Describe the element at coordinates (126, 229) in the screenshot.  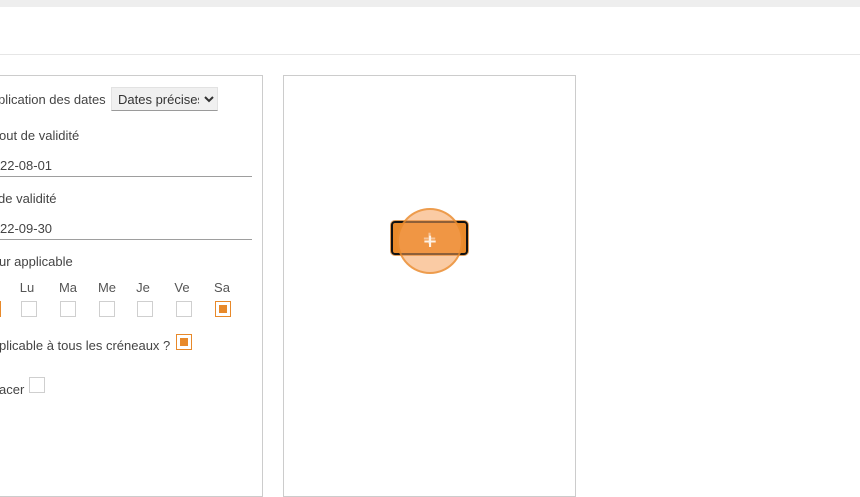
I see `end-date-input` at that location.